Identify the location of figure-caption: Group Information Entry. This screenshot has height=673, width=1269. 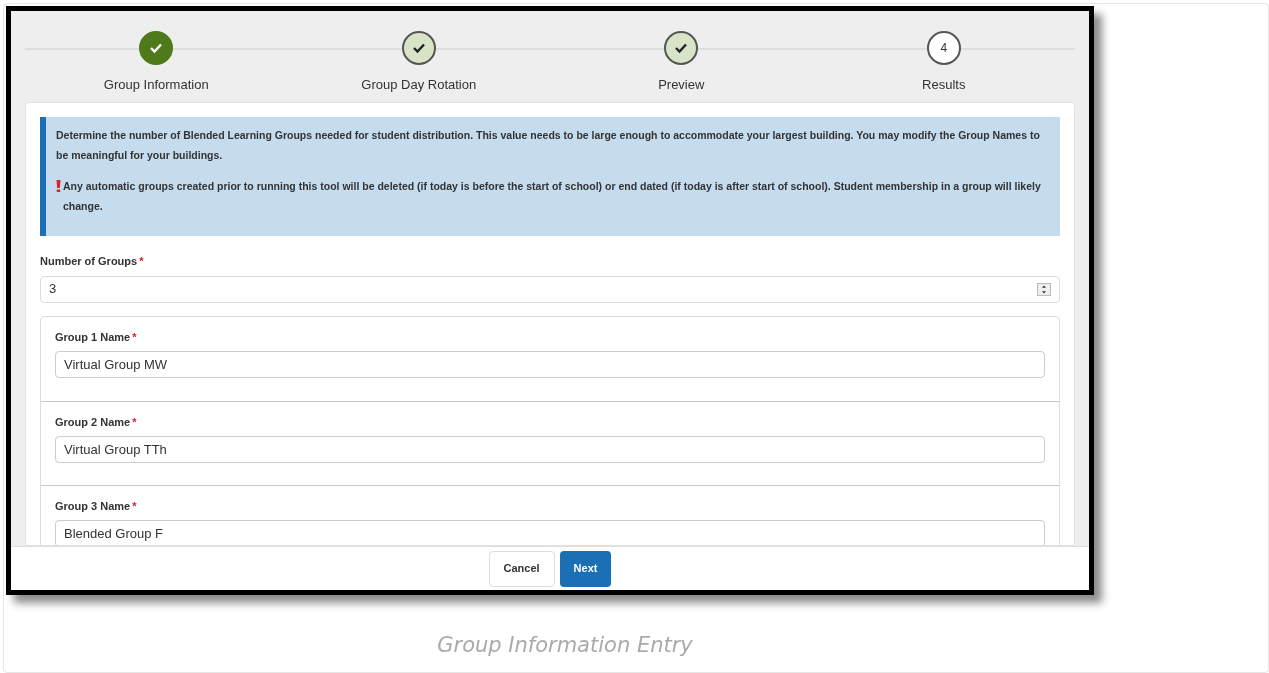
(565, 645).